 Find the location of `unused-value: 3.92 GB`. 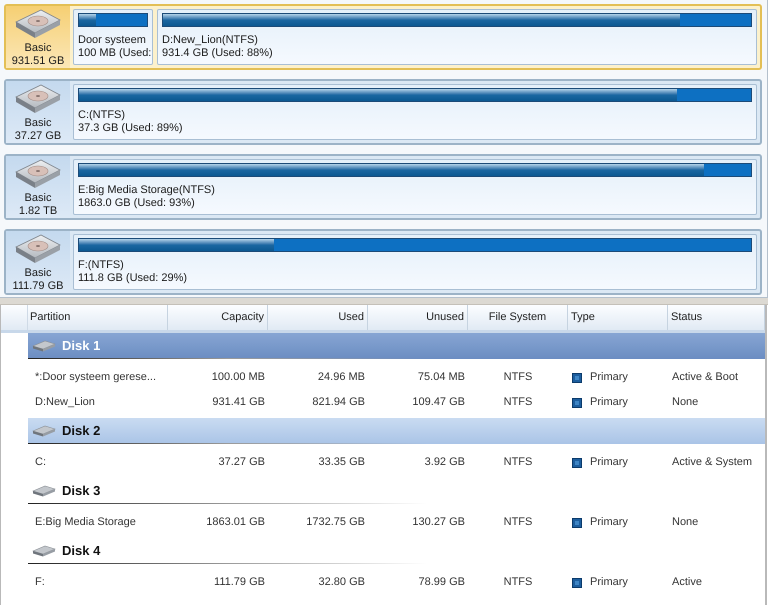

unused-value: 3.92 GB is located at coordinates (445, 462).